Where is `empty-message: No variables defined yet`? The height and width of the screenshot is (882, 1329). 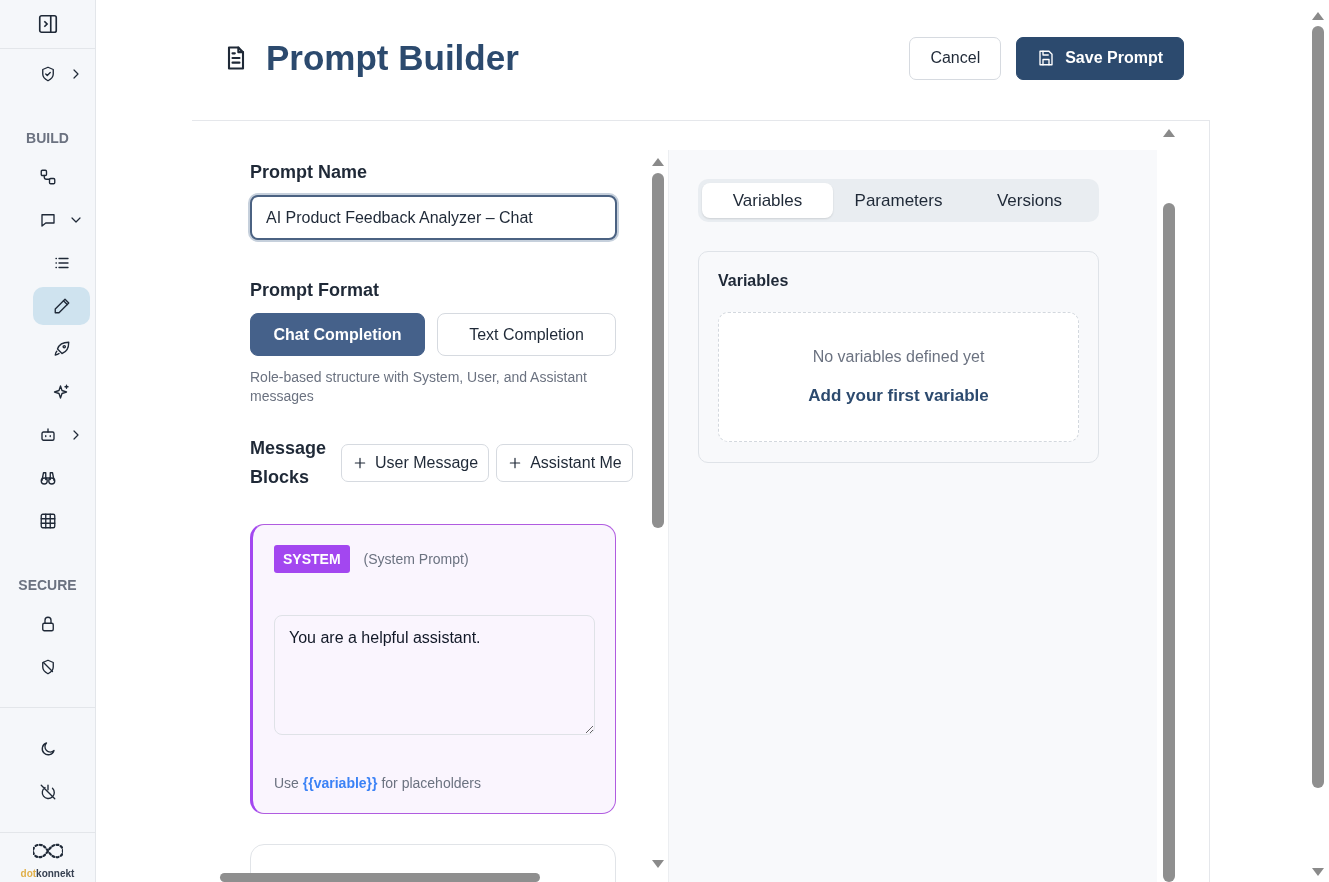 empty-message: No variables defined yet is located at coordinates (898, 357).